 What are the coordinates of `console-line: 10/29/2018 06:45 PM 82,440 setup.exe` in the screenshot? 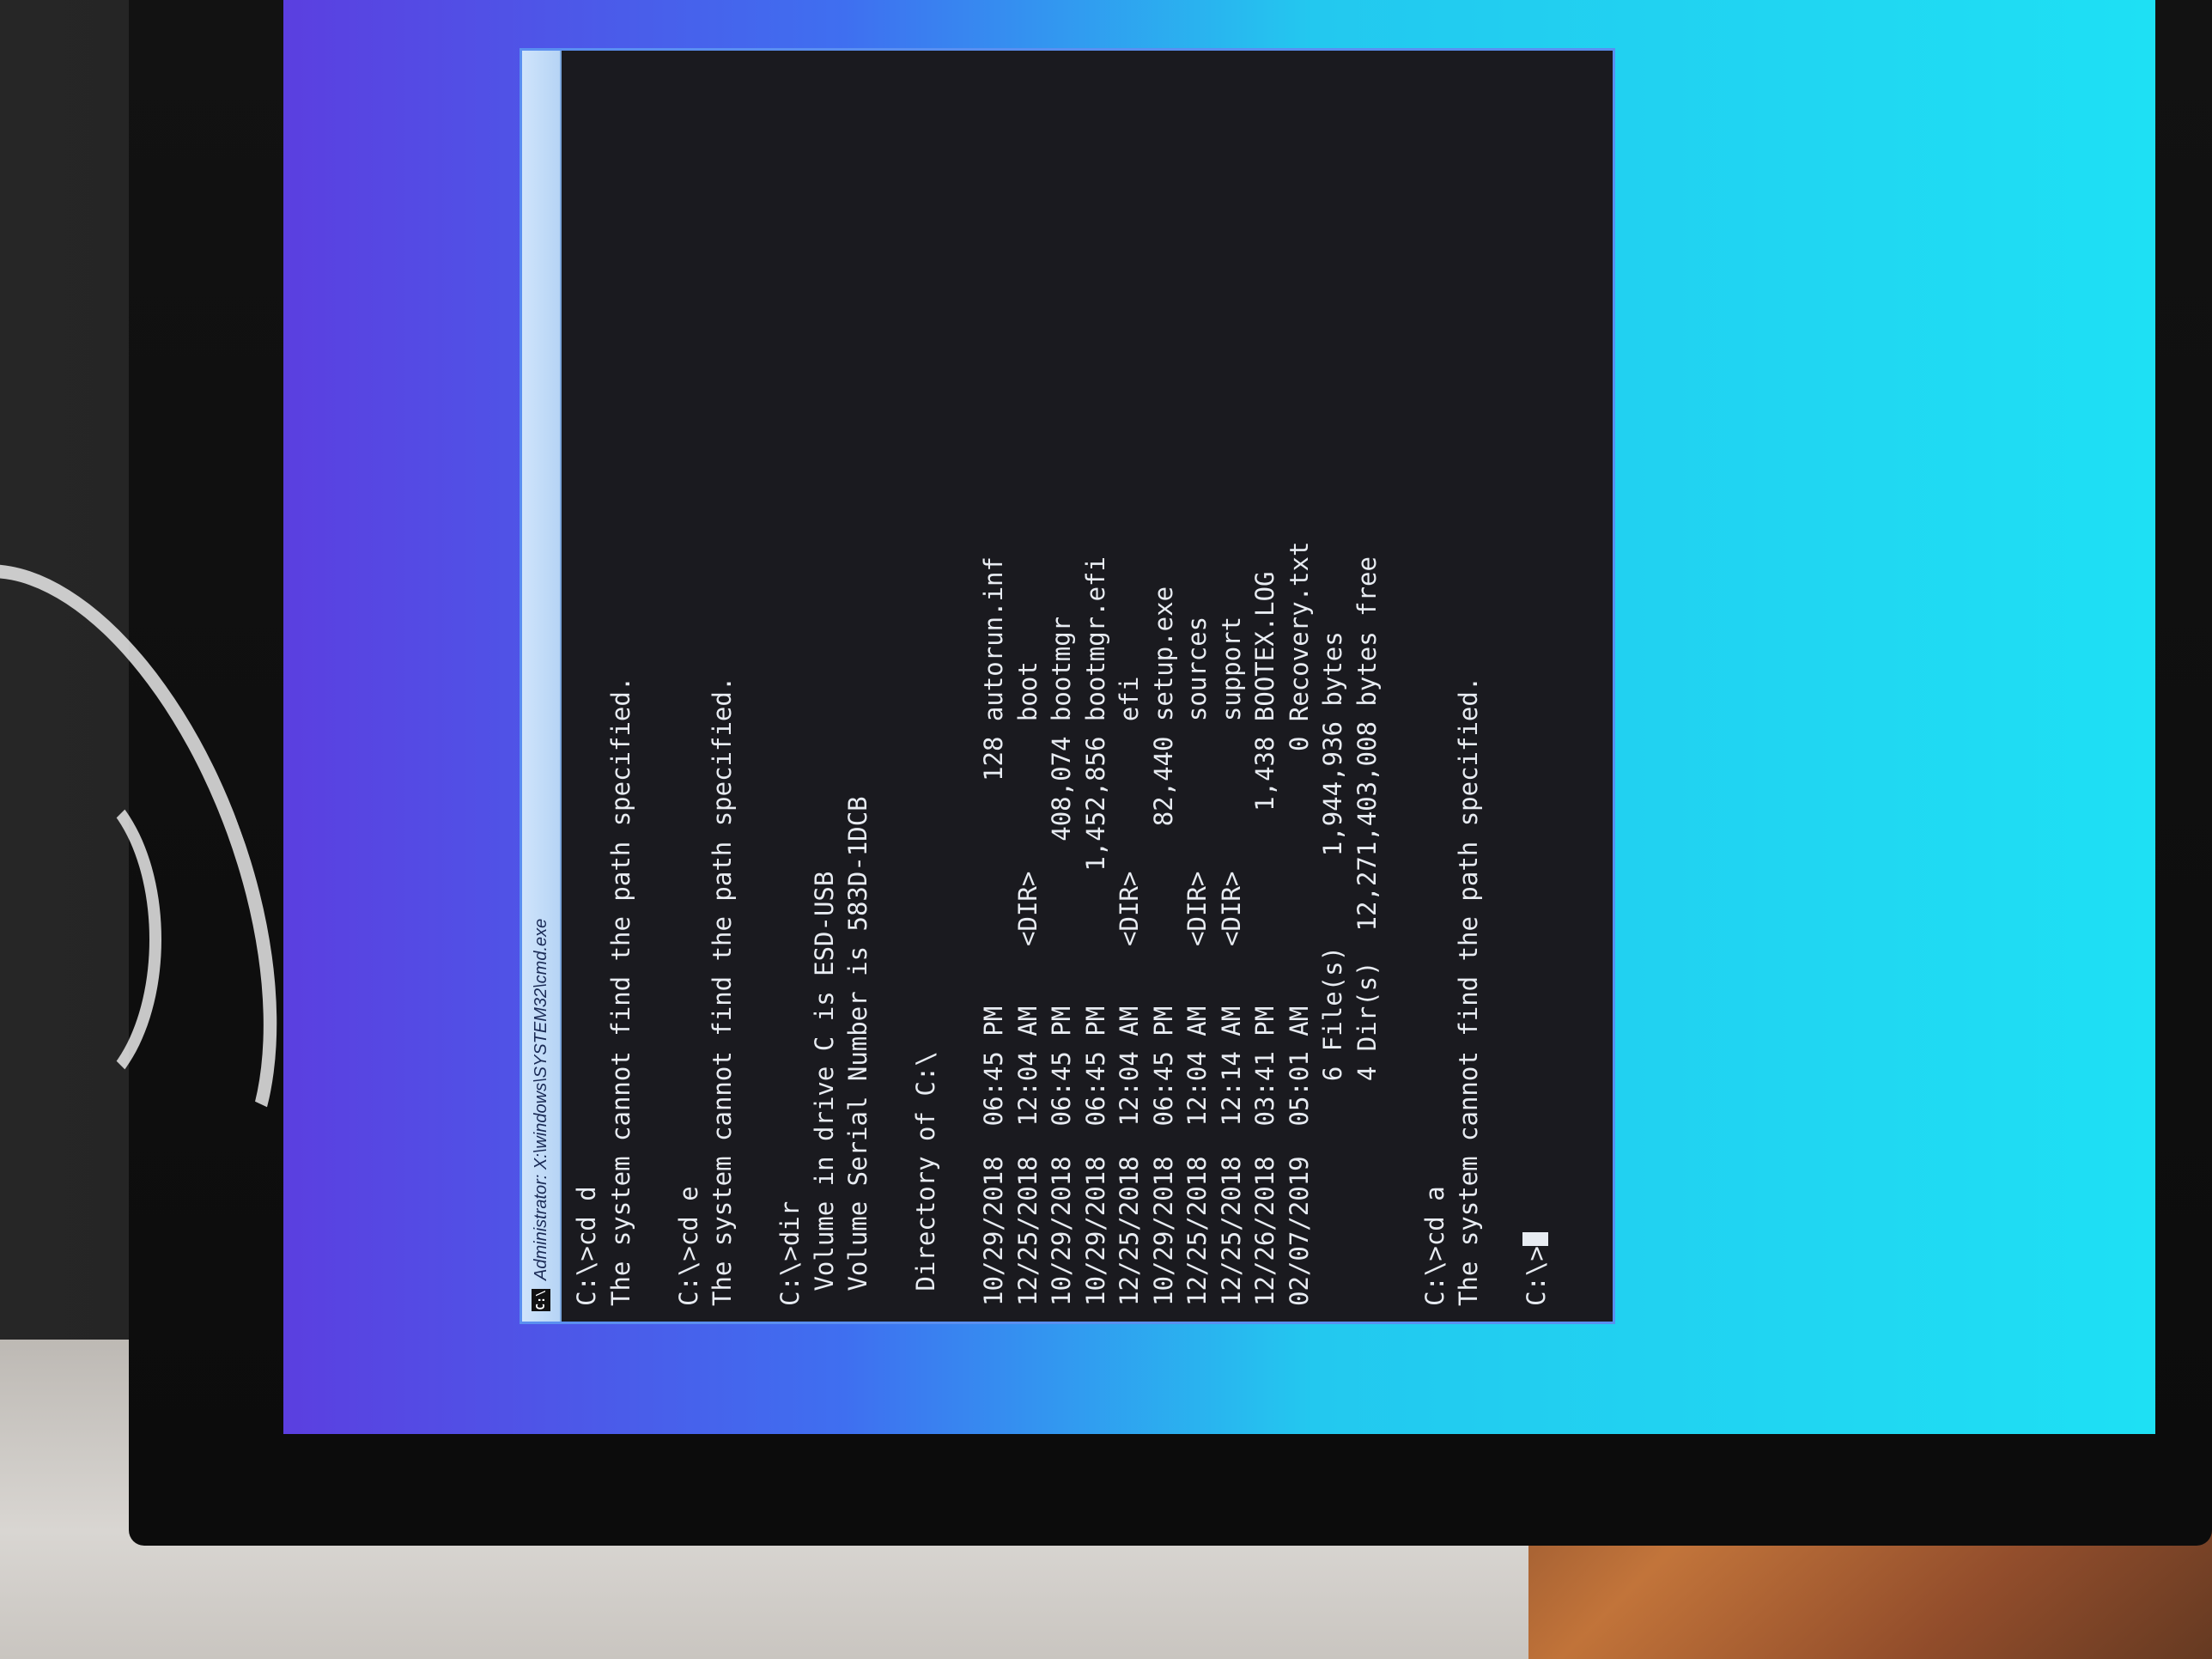 It's located at (1163, 946).